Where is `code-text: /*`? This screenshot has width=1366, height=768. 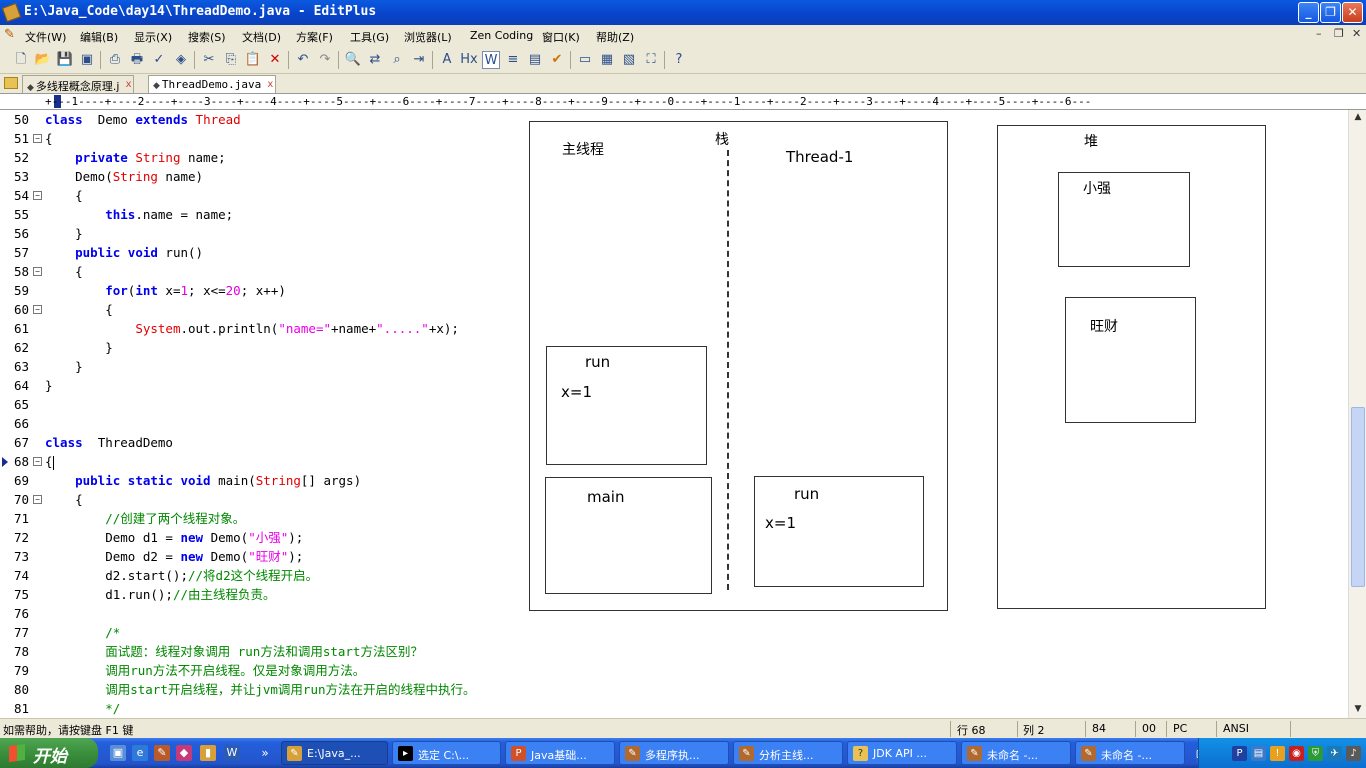
code-text: /* is located at coordinates (82, 632).